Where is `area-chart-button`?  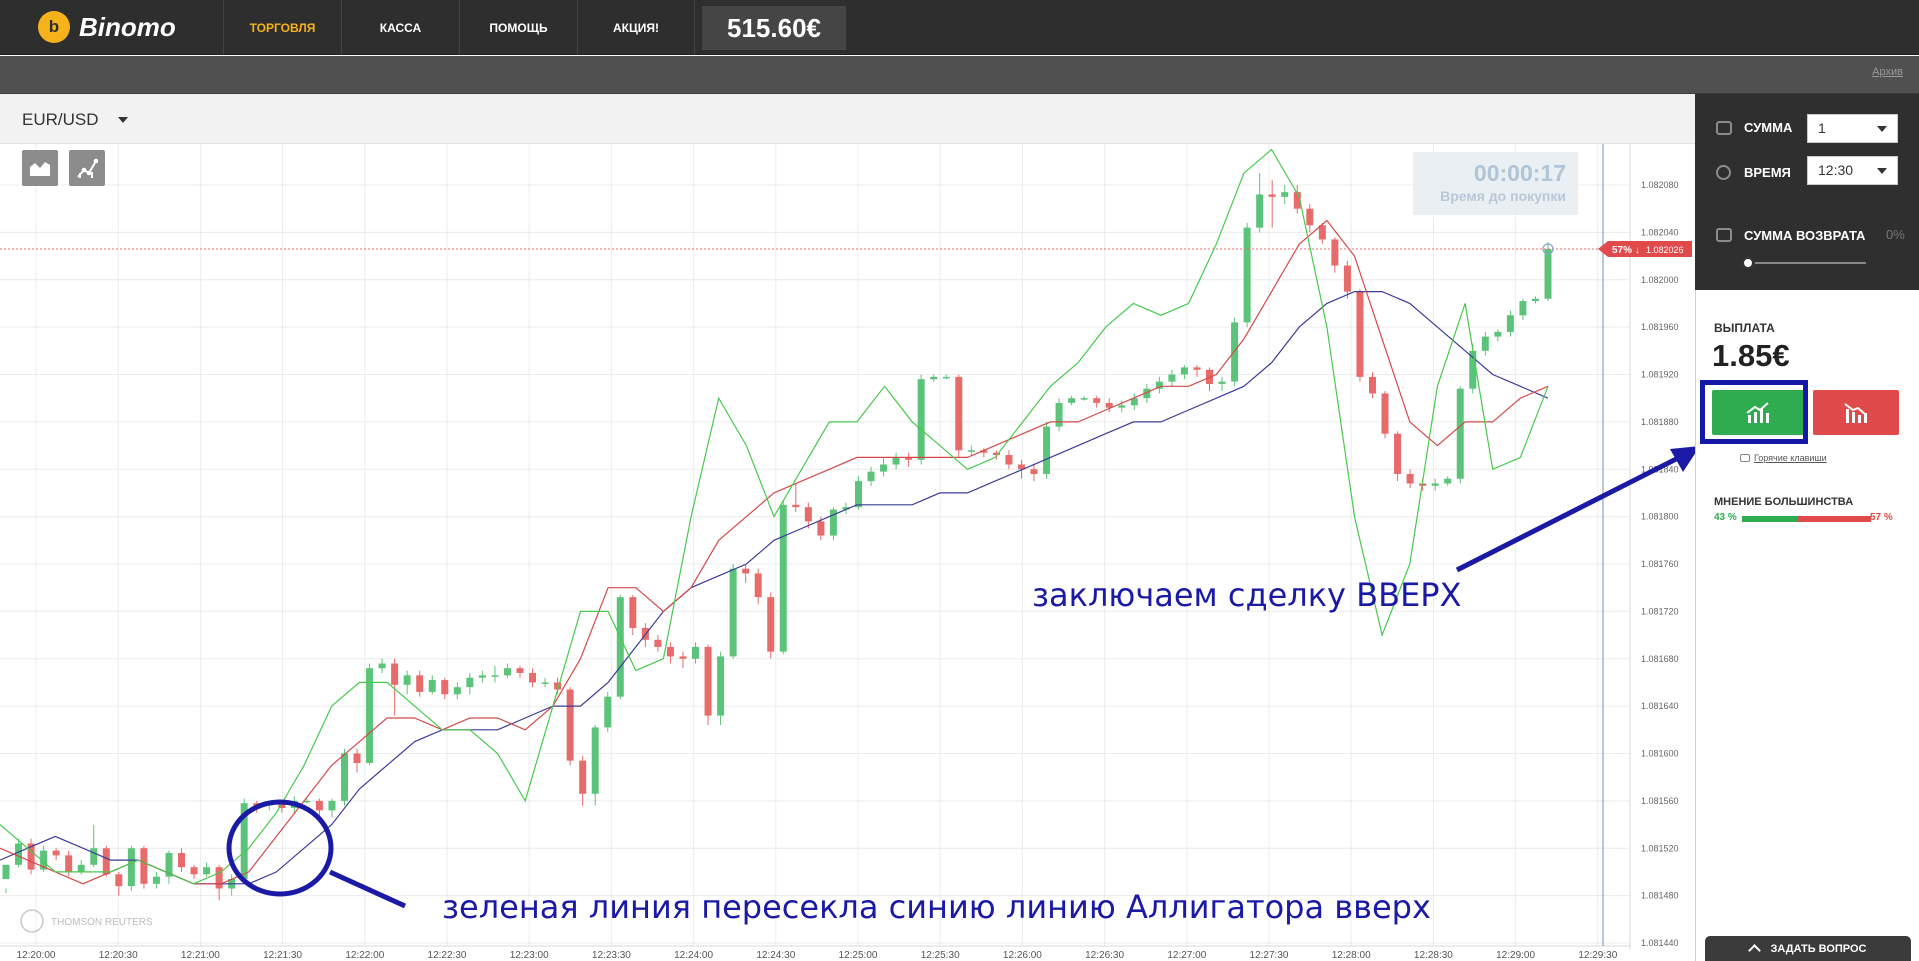
area-chart-button is located at coordinates (40, 168).